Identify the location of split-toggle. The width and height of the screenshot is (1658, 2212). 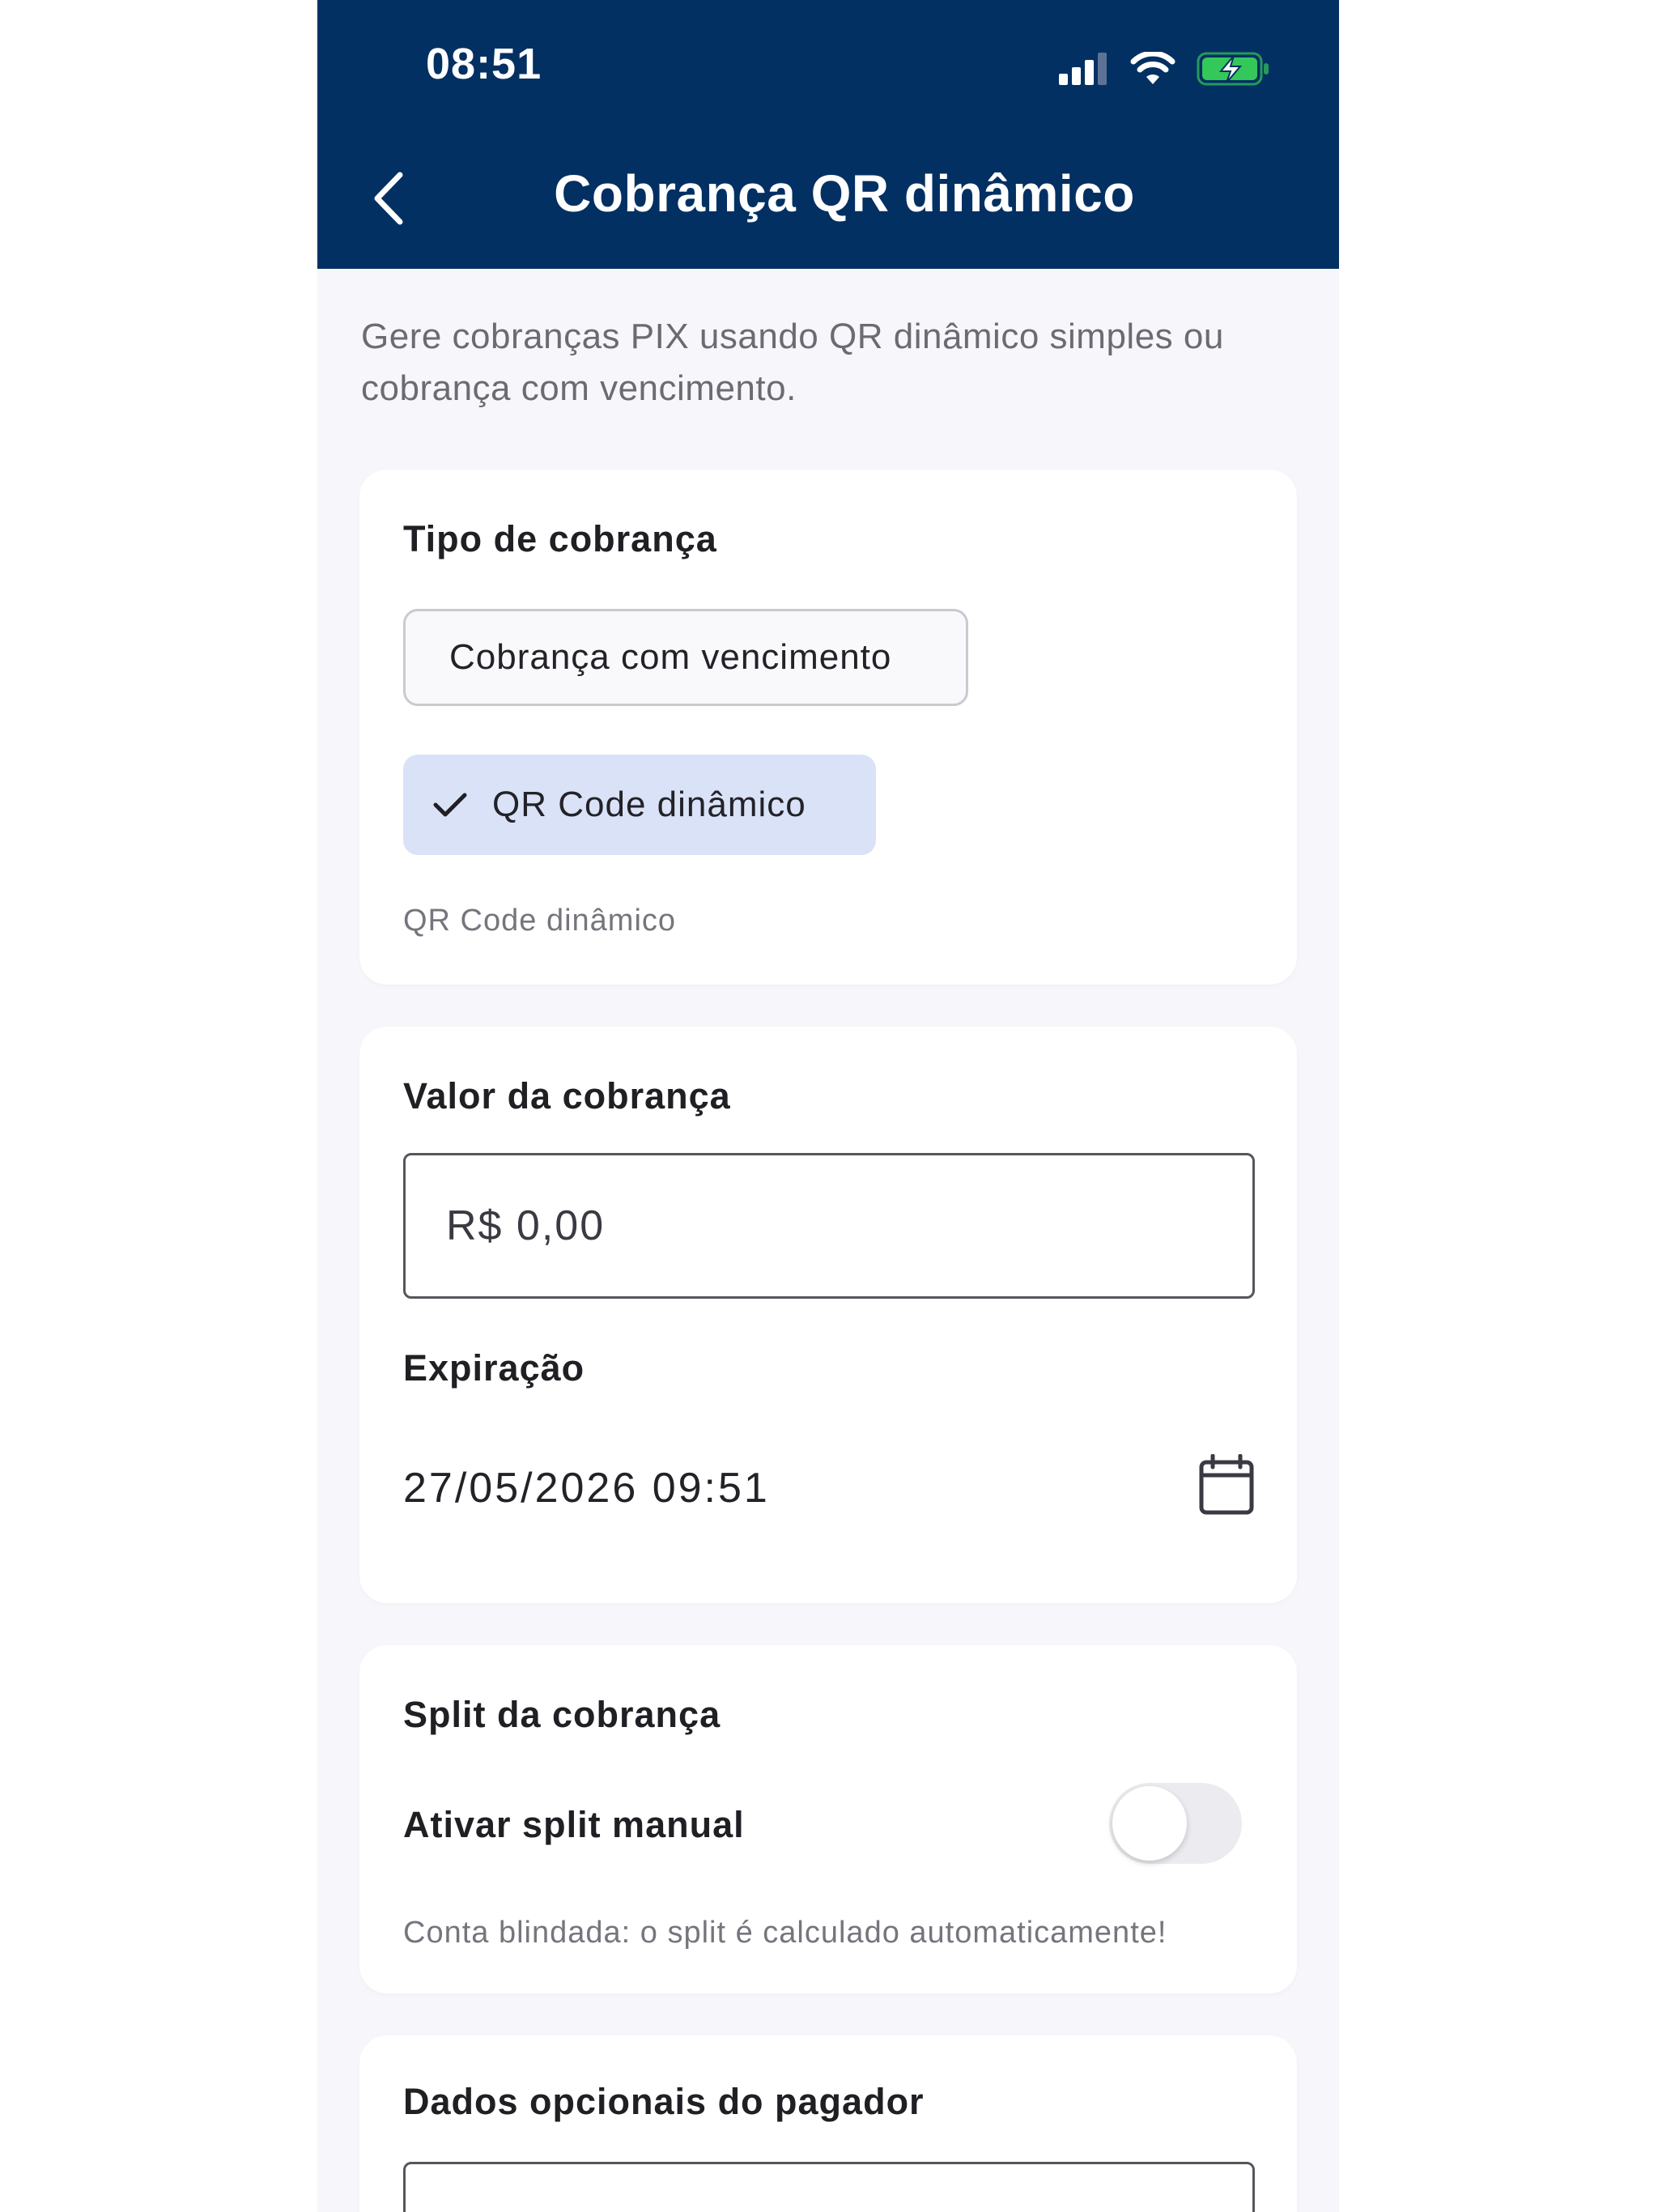
(1175, 1824).